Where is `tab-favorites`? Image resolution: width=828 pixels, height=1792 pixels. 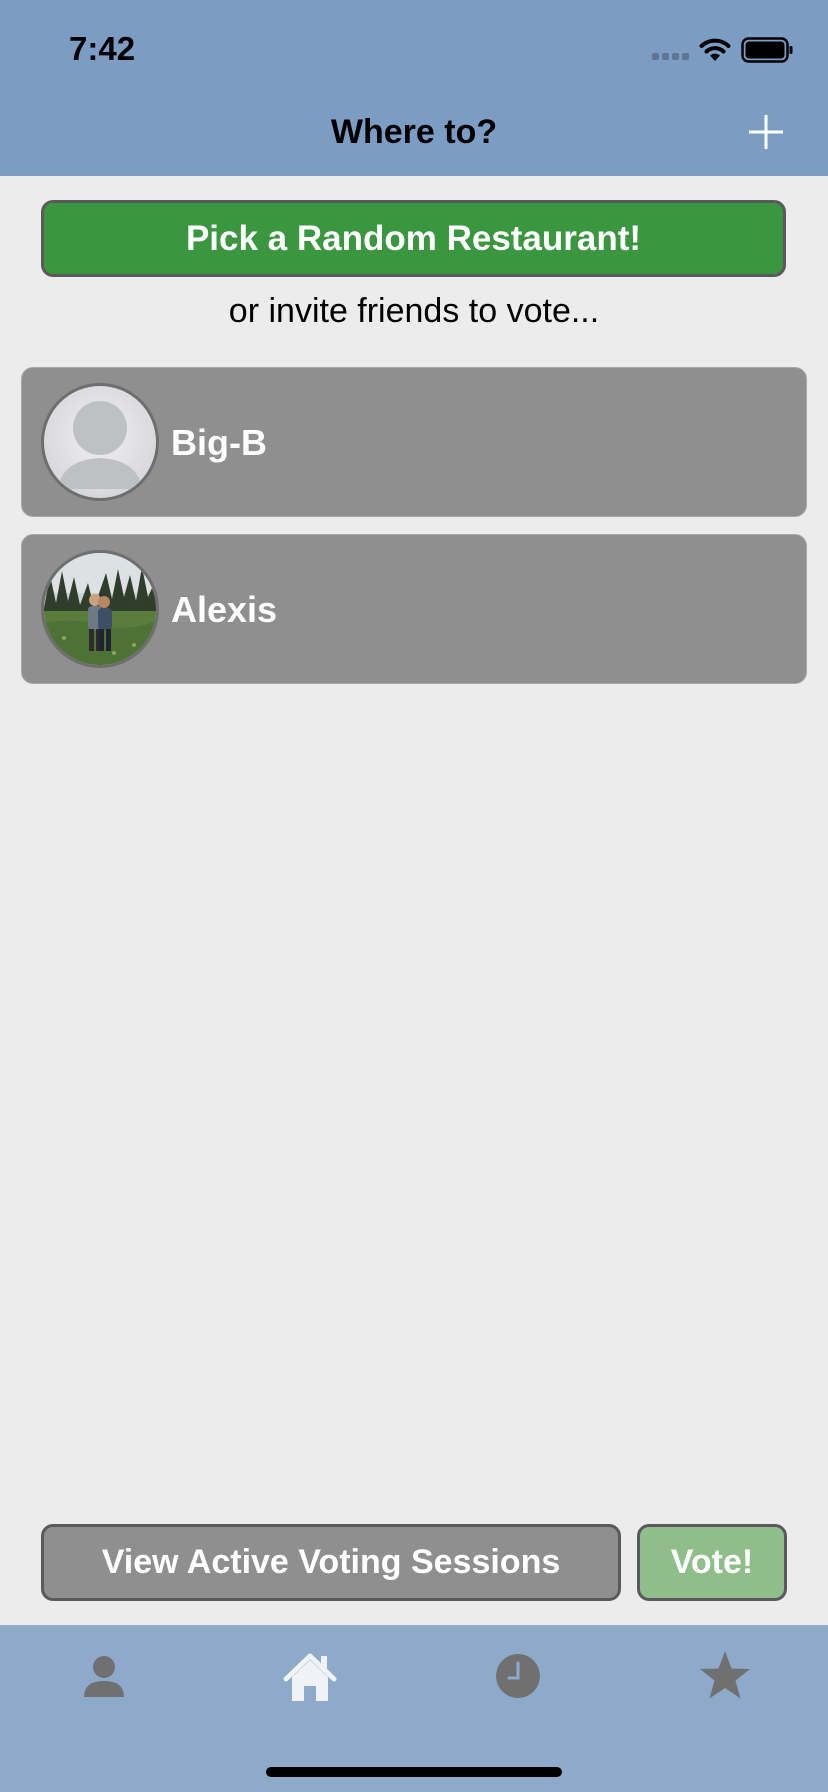 tab-favorites is located at coordinates (725, 1676).